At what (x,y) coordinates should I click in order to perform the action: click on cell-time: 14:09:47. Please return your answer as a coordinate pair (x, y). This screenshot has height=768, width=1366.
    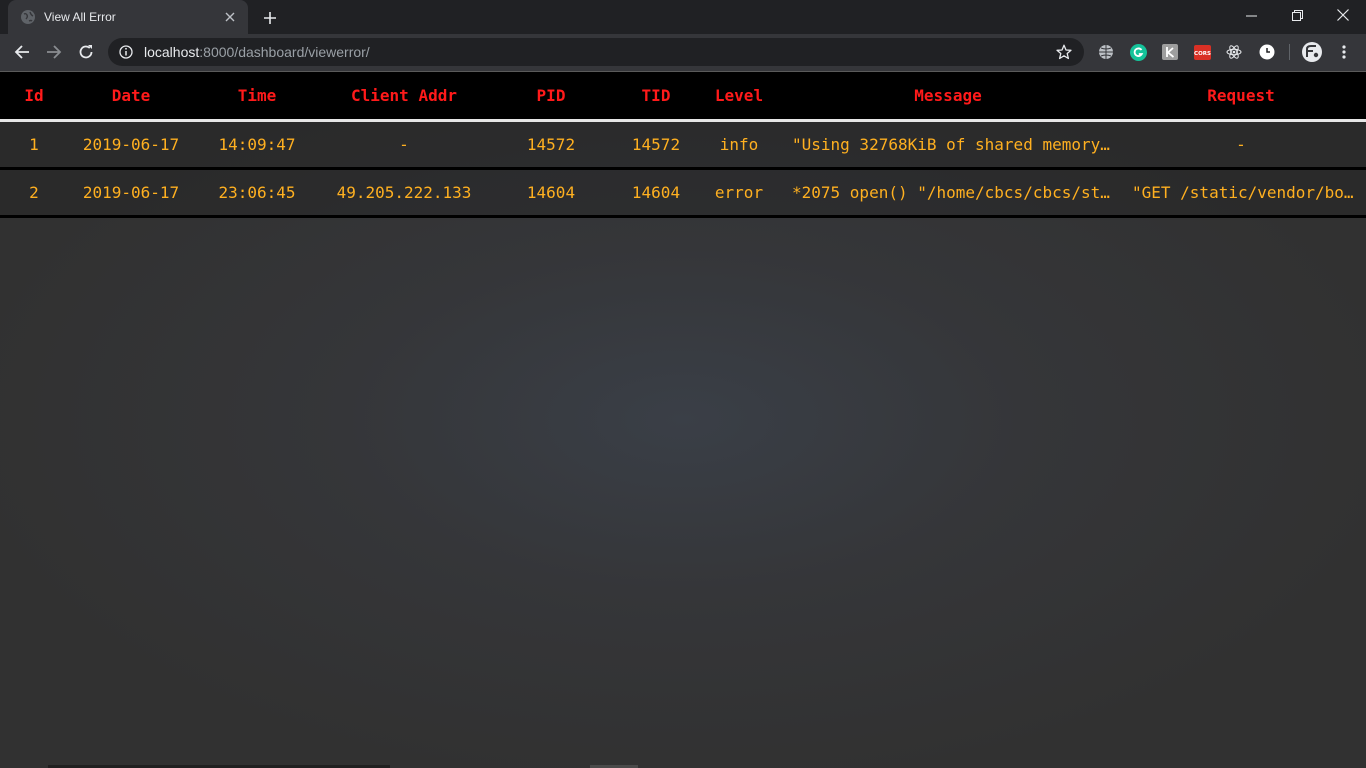
    Looking at the image, I should click on (257, 144).